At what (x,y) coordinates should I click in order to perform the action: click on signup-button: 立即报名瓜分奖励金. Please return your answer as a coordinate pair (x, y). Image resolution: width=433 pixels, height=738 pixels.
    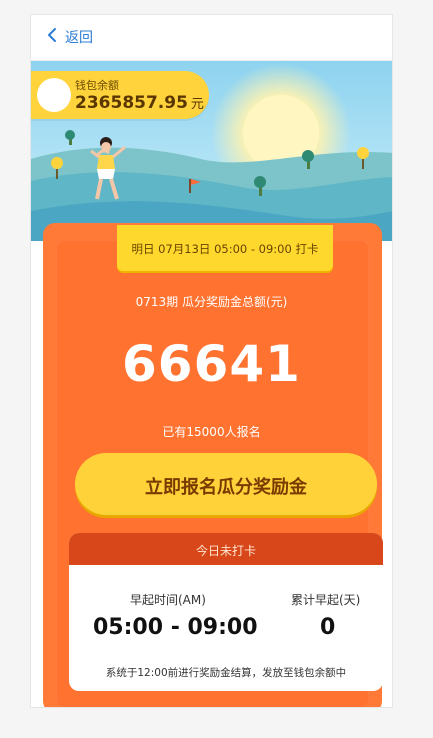
    Looking at the image, I should click on (226, 484).